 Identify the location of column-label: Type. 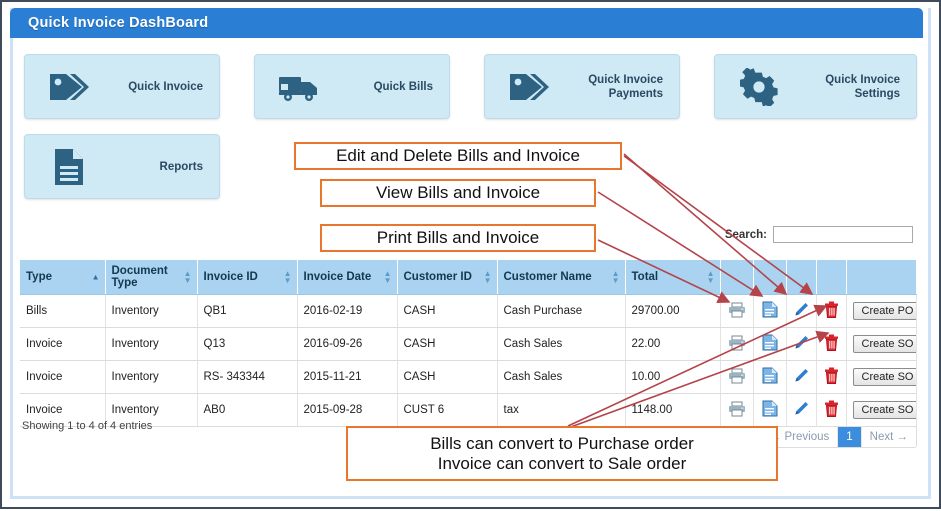
(39, 277).